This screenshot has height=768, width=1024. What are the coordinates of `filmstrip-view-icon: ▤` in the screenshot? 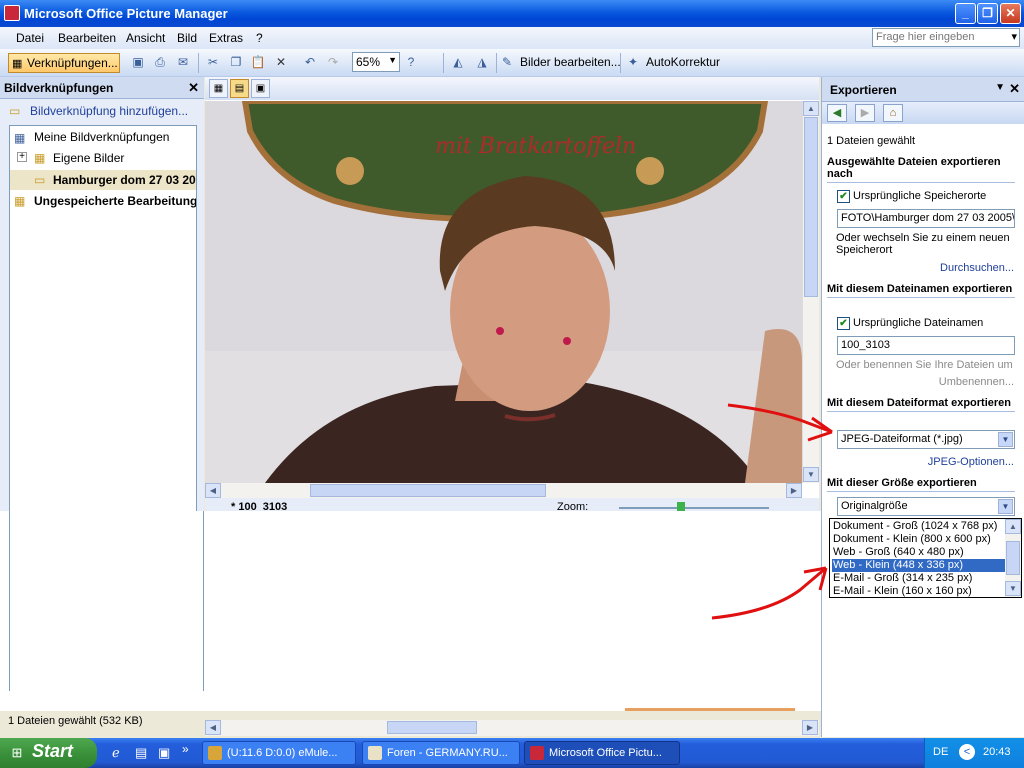 It's located at (239, 88).